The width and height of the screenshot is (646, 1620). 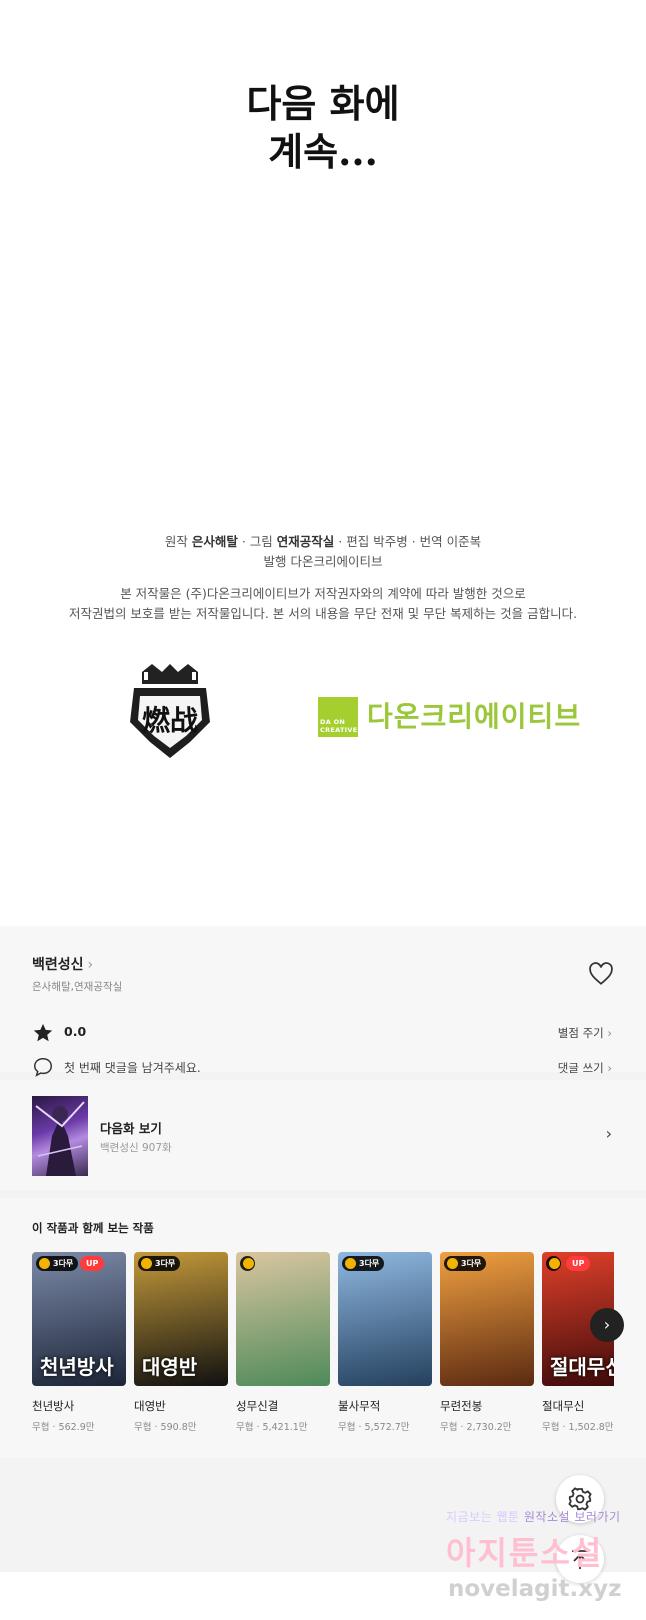 What do you see at coordinates (93, 1228) in the screenshot?
I see `recommendations-heading: 이 작품과 함께 보는 작품` at bounding box center [93, 1228].